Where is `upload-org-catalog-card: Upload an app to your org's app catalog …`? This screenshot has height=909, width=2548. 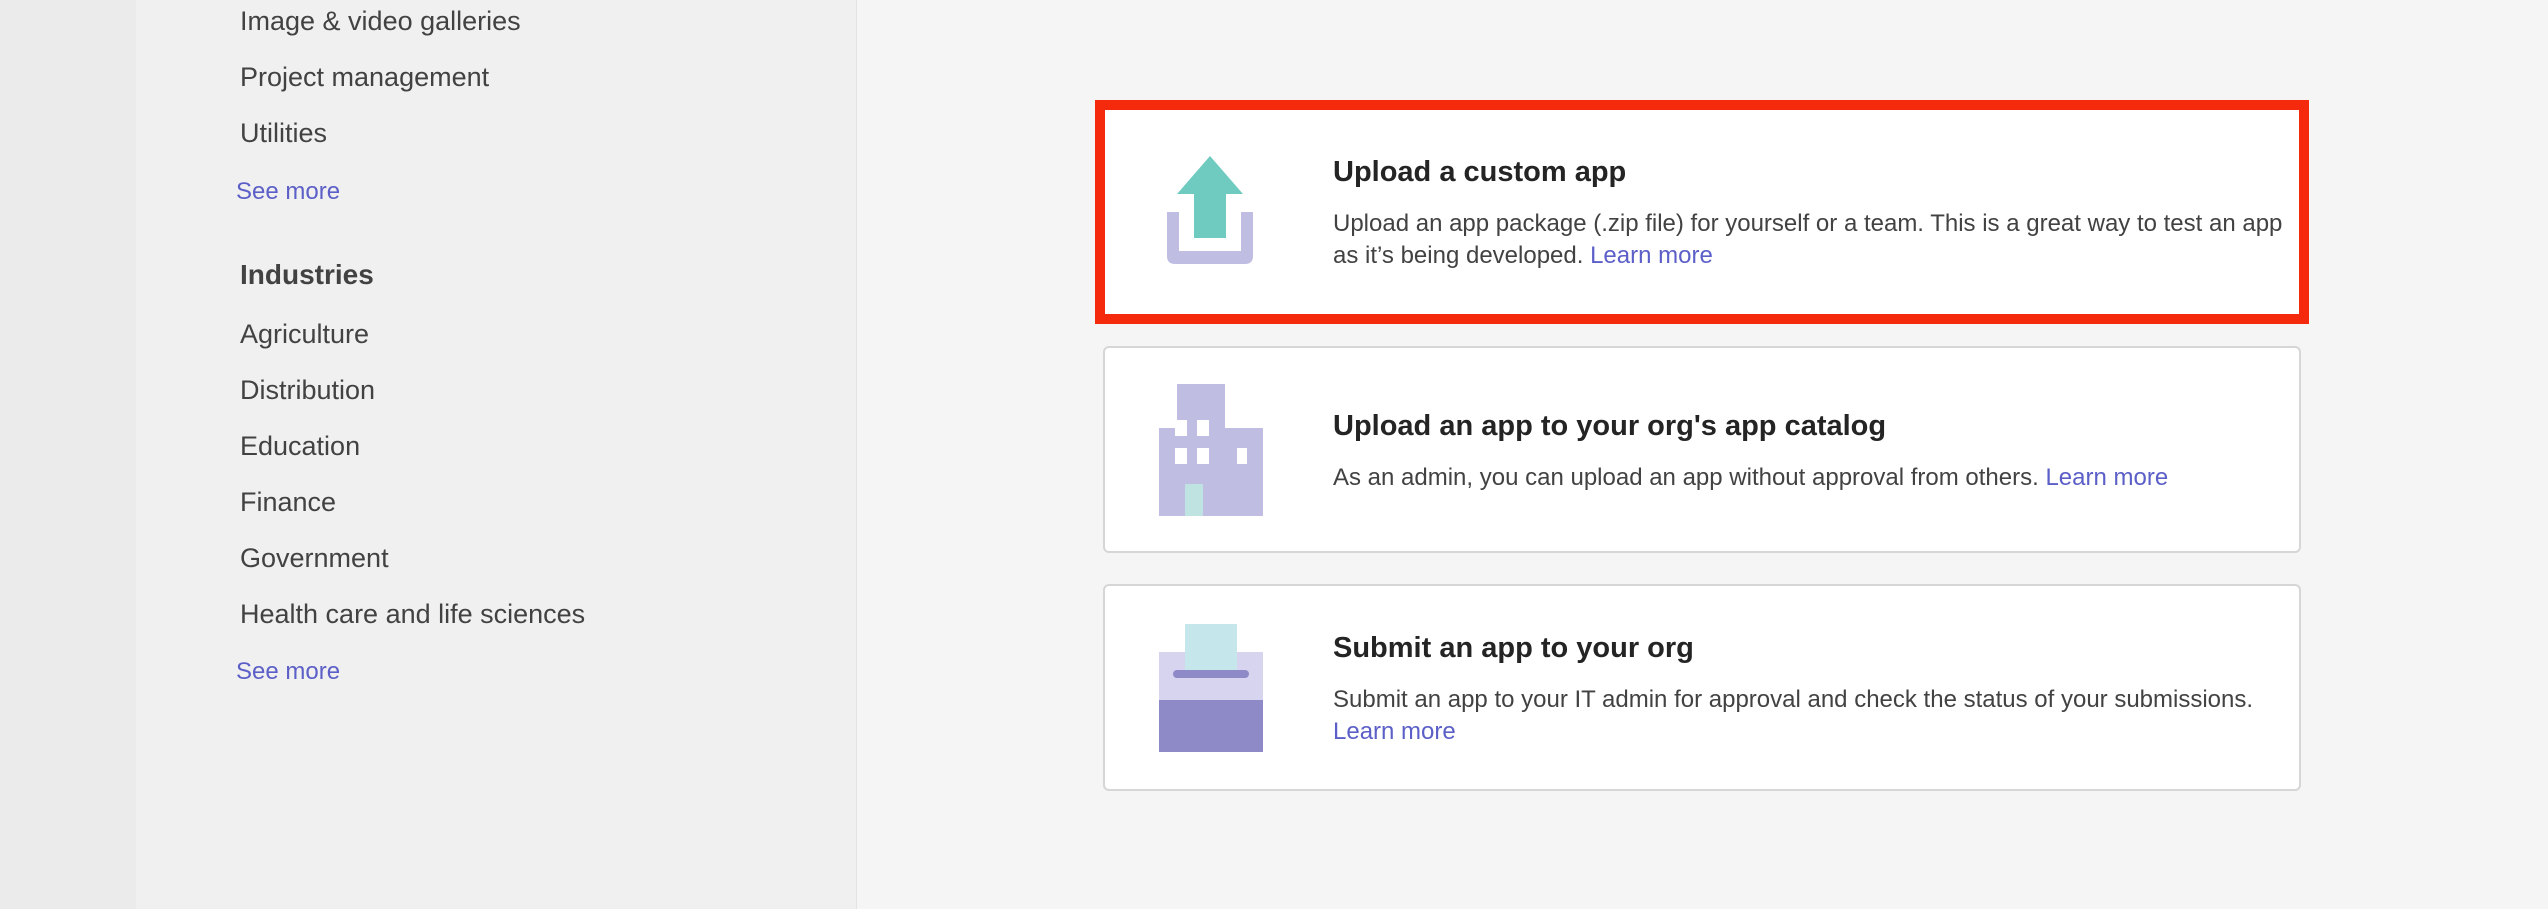
upload-org-catalog-card: Upload an app to your org's app catalog … is located at coordinates (1702, 449).